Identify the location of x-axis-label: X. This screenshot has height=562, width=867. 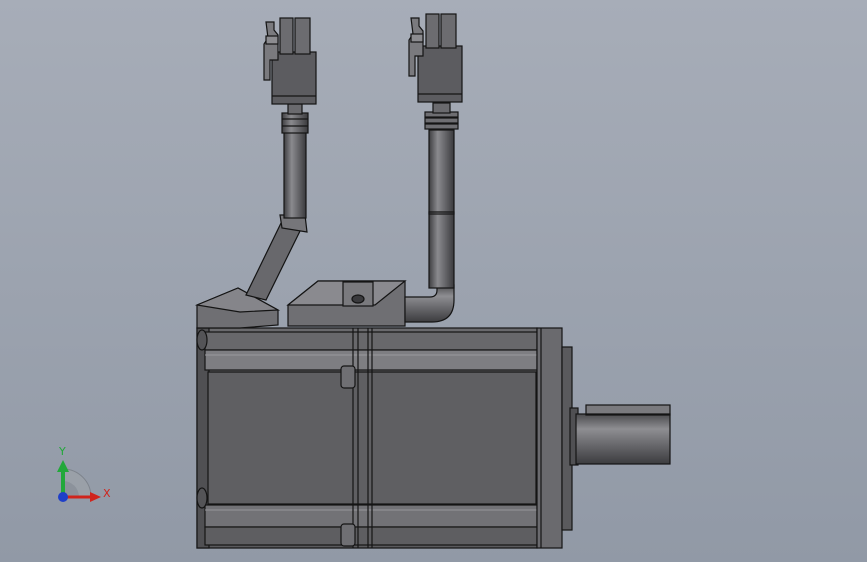
(107, 493).